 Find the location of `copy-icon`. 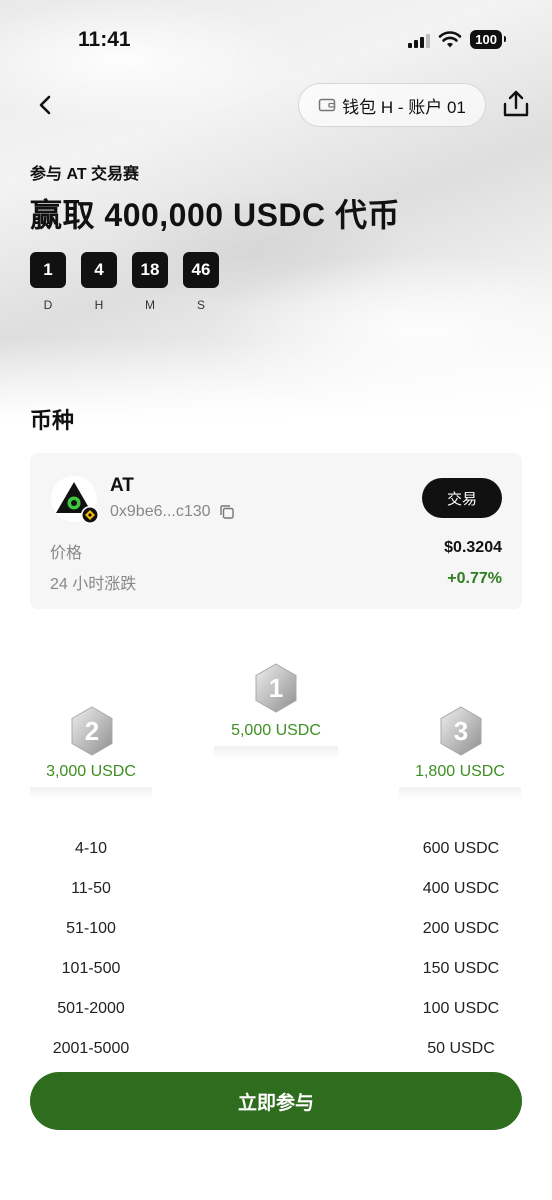

copy-icon is located at coordinates (227, 512).